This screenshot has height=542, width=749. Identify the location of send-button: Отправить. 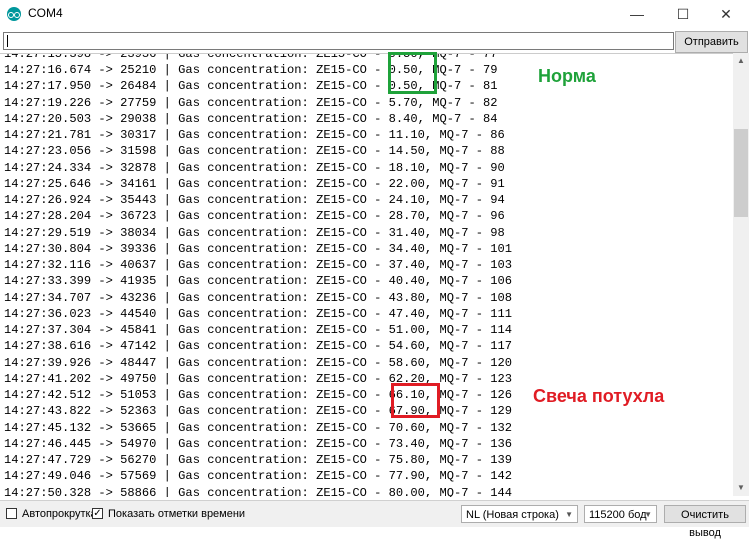
(711, 42).